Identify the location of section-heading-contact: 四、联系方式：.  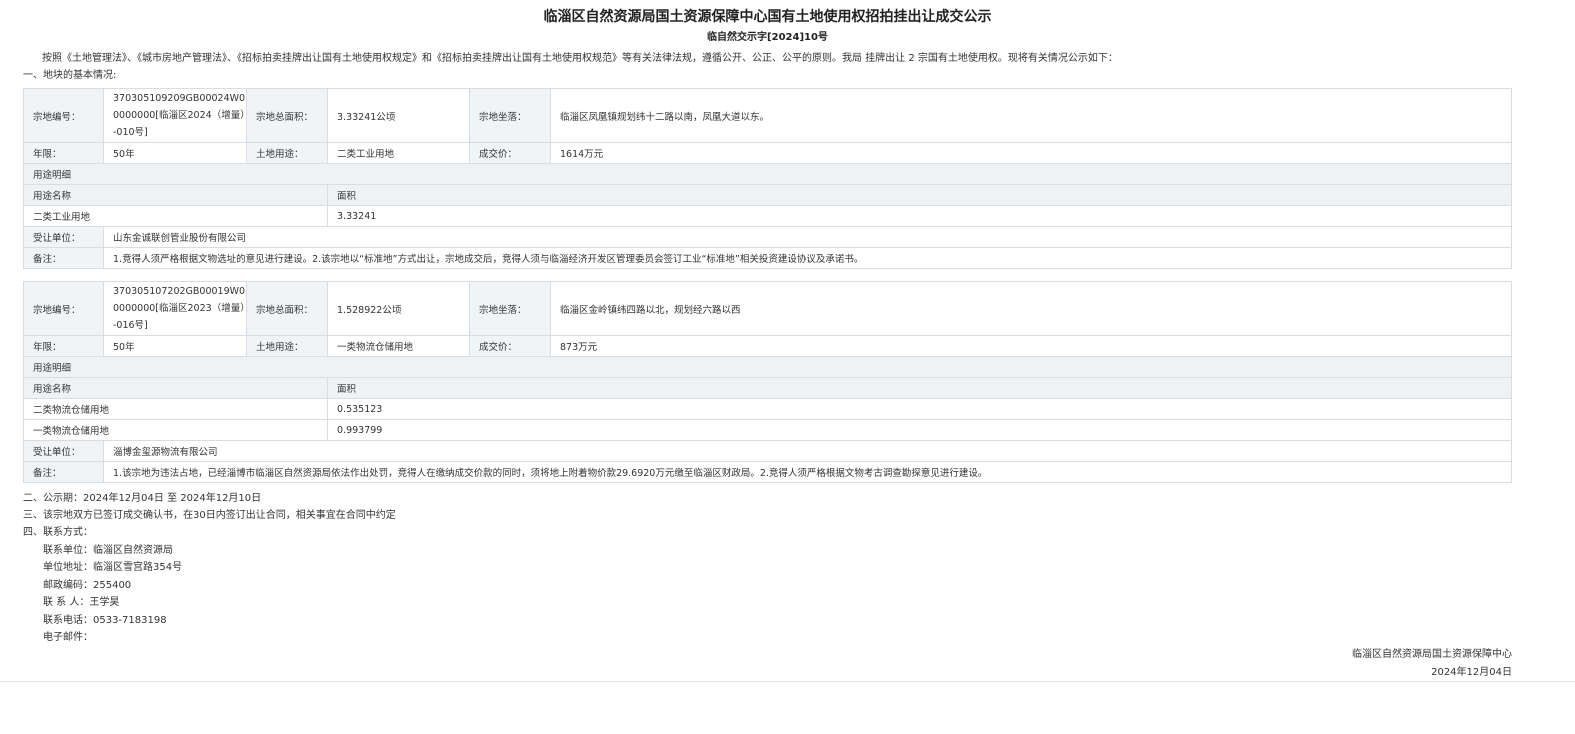
(58, 532).